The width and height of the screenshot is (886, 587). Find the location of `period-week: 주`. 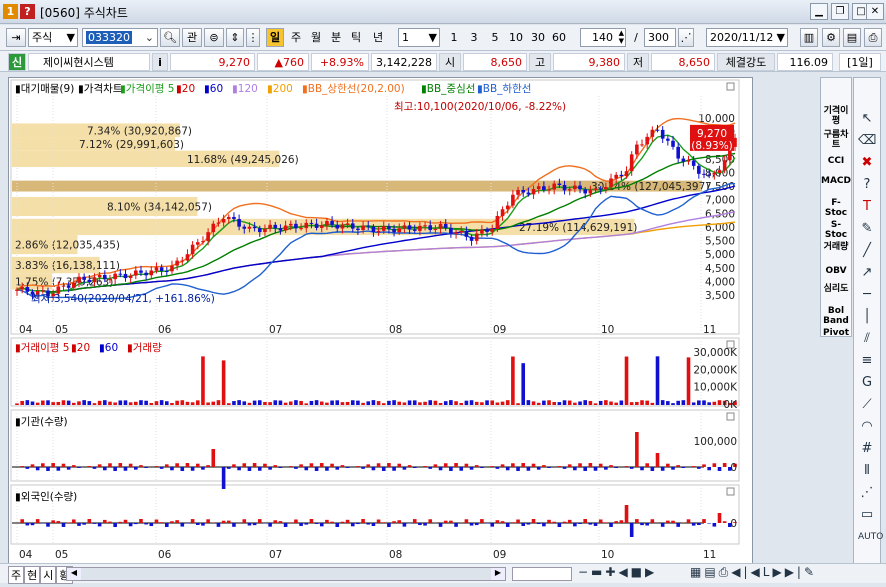

period-week: 주 is located at coordinates (296, 37).